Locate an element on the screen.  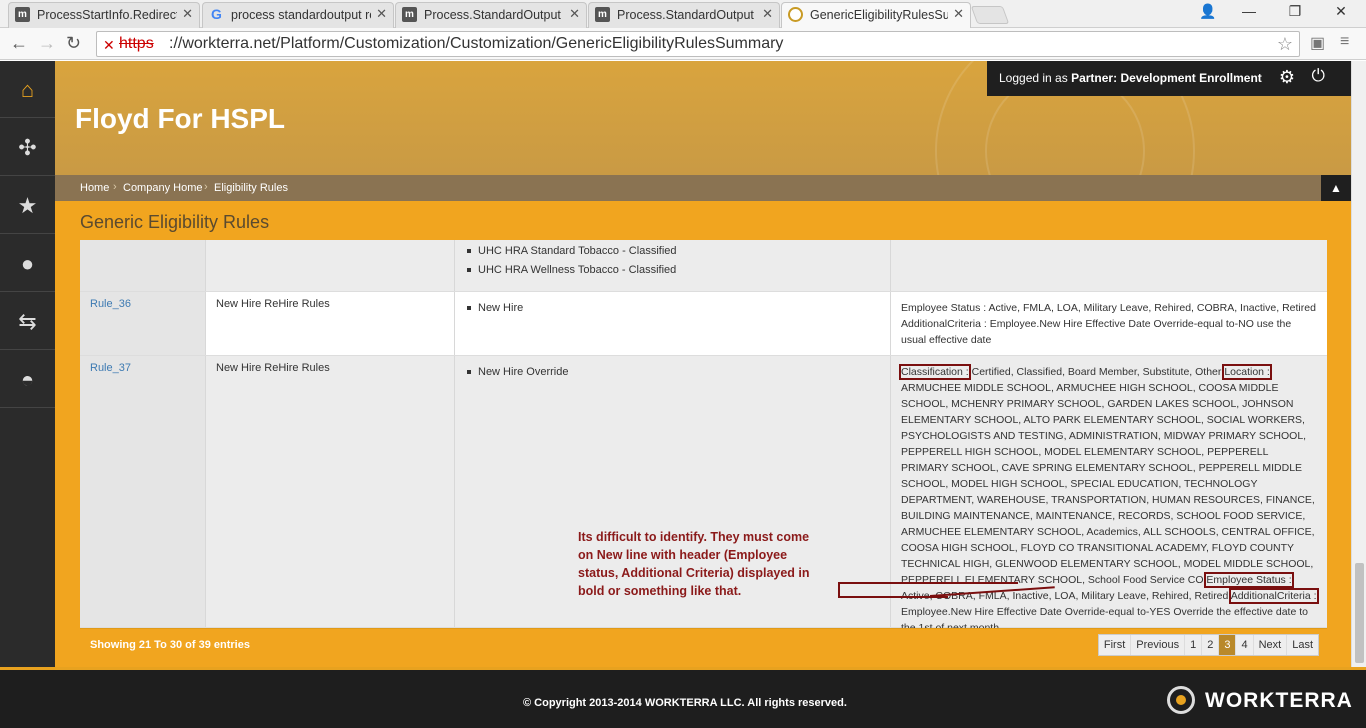
plan-item: UHC HRA Standard Tobacco - Classified is located at coordinates (572, 251).